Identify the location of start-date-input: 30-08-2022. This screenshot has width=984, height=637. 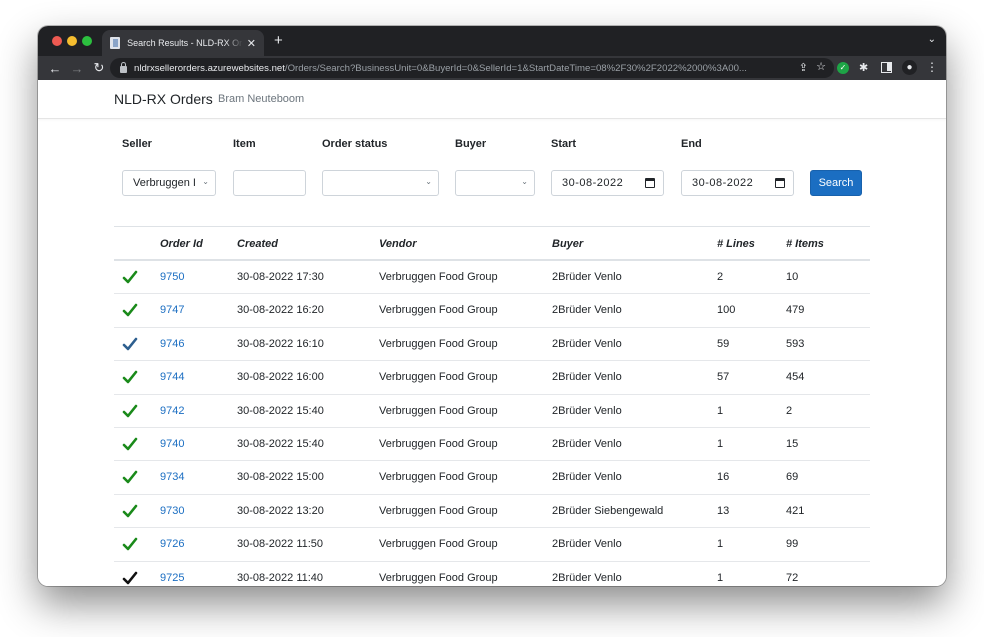
(607, 183).